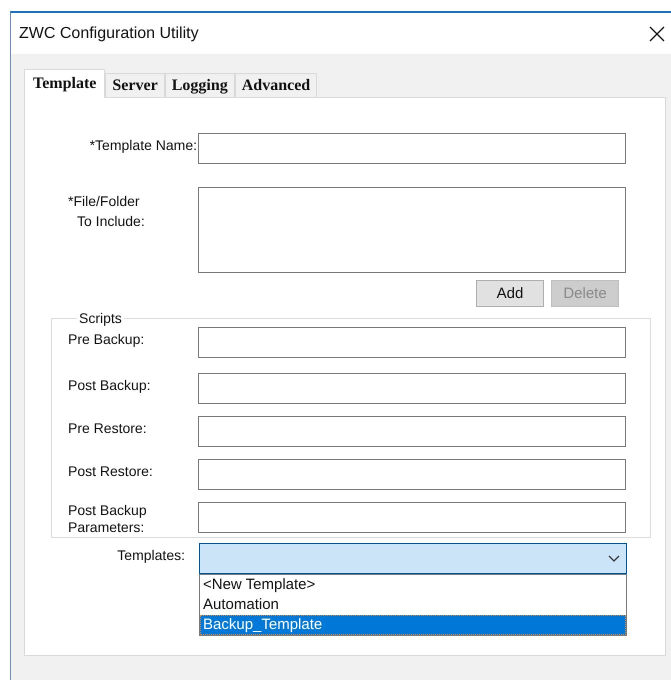  What do you see at coordinates (413, 605) in the screenshot?
I see `dropdown-option: Automation` at bounding box center [413, 605].